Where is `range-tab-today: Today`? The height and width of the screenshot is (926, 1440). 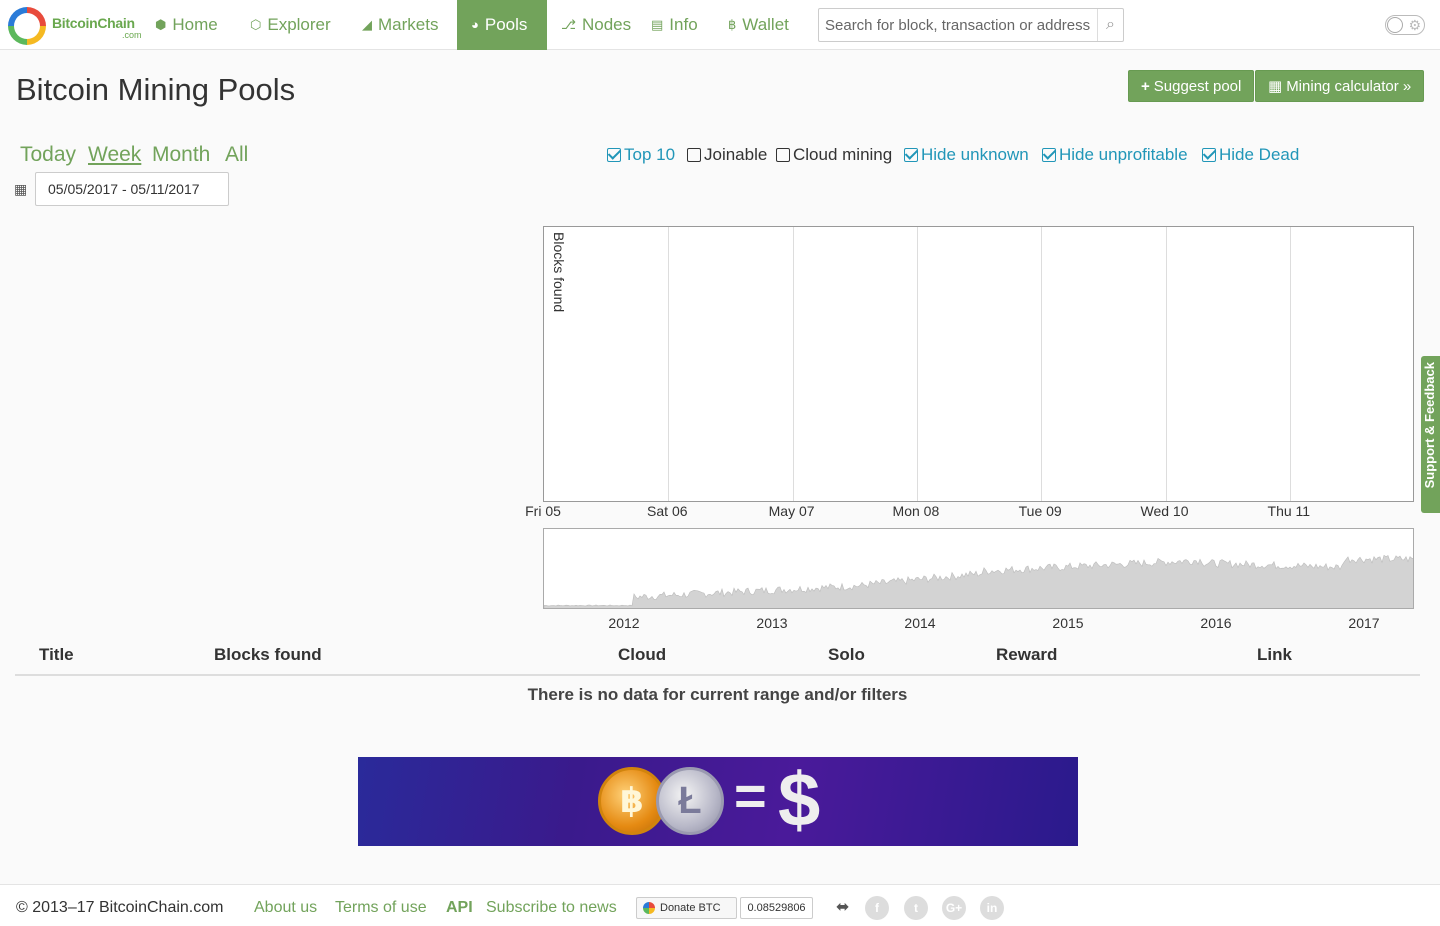 range-tab-today: Today is located at coordinates (48, 155).